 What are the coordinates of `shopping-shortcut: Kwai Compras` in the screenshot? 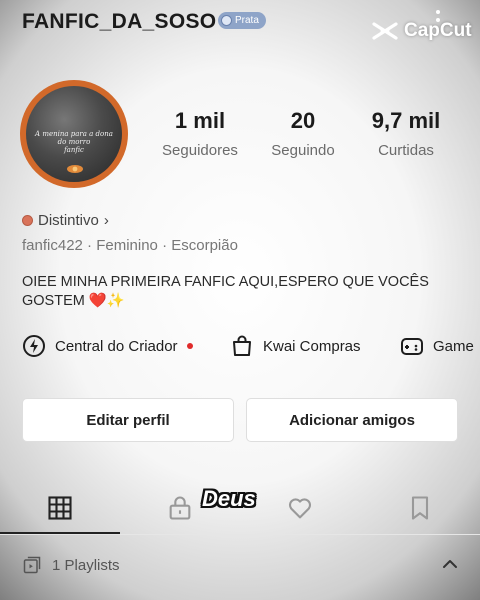 It's located at (295, 346).